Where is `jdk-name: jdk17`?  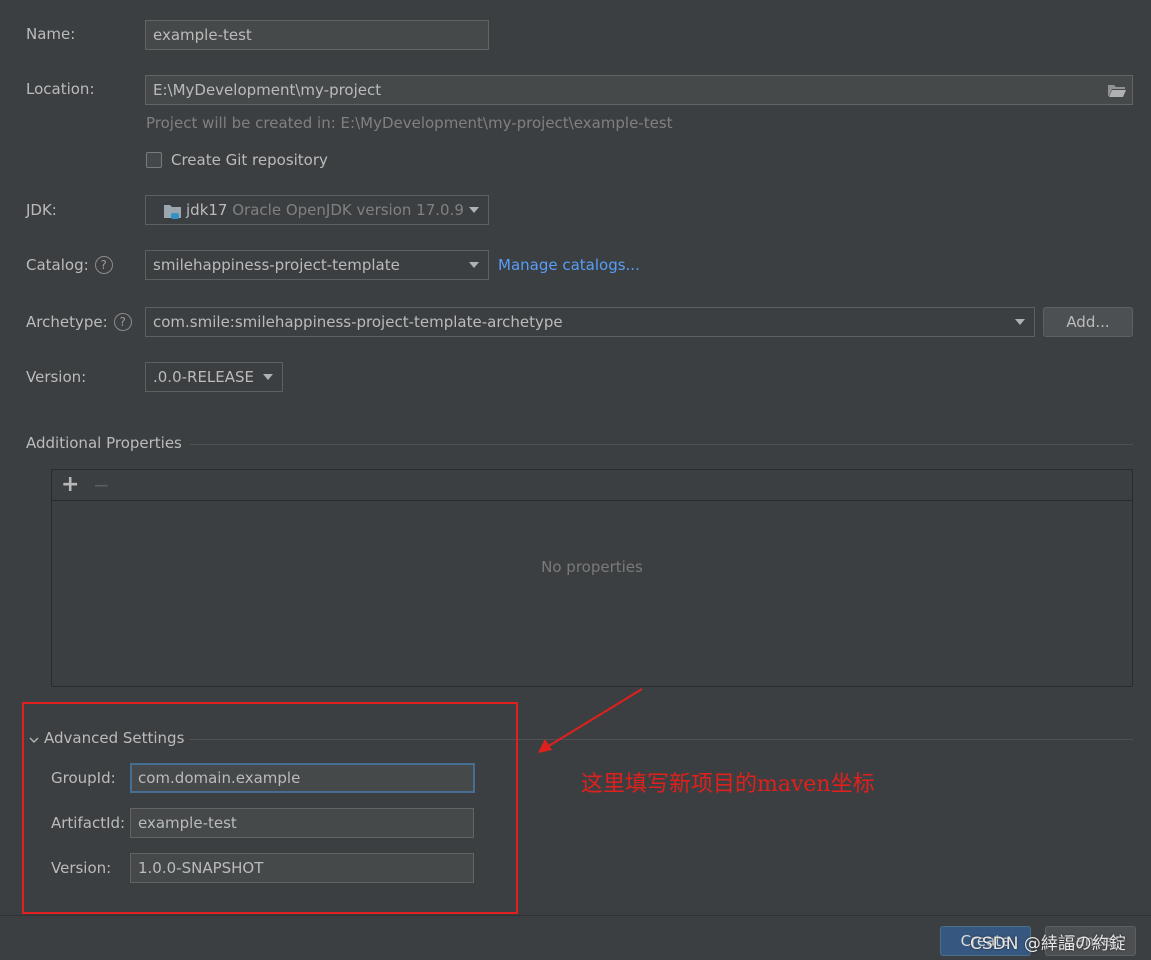
jdk-name: jdk17 is located at coordinates (207, 210).